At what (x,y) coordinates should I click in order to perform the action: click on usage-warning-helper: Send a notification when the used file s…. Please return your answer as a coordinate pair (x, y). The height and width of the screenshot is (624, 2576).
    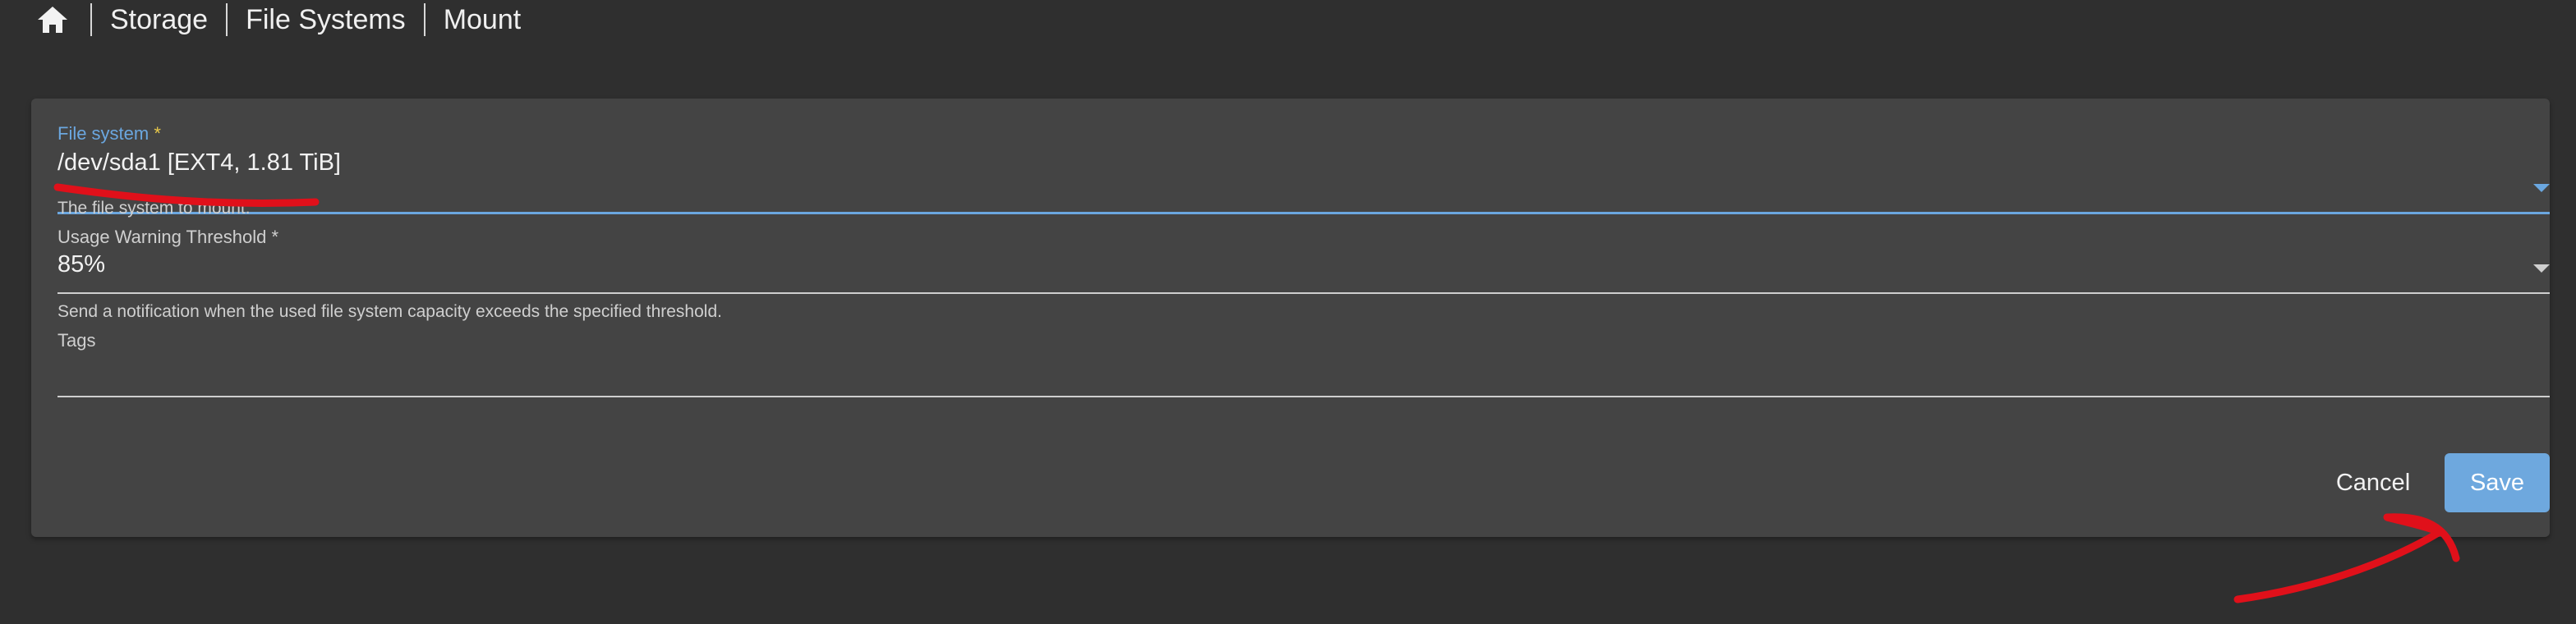
    Looking at the image, I should click on (390, 311).